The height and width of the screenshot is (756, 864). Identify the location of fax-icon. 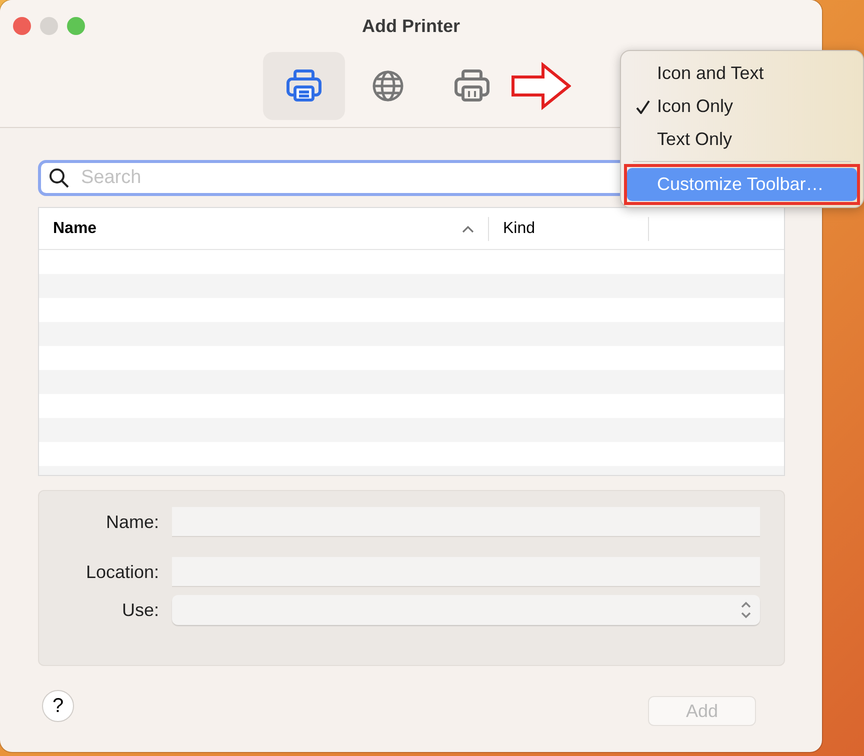
(472, 86).